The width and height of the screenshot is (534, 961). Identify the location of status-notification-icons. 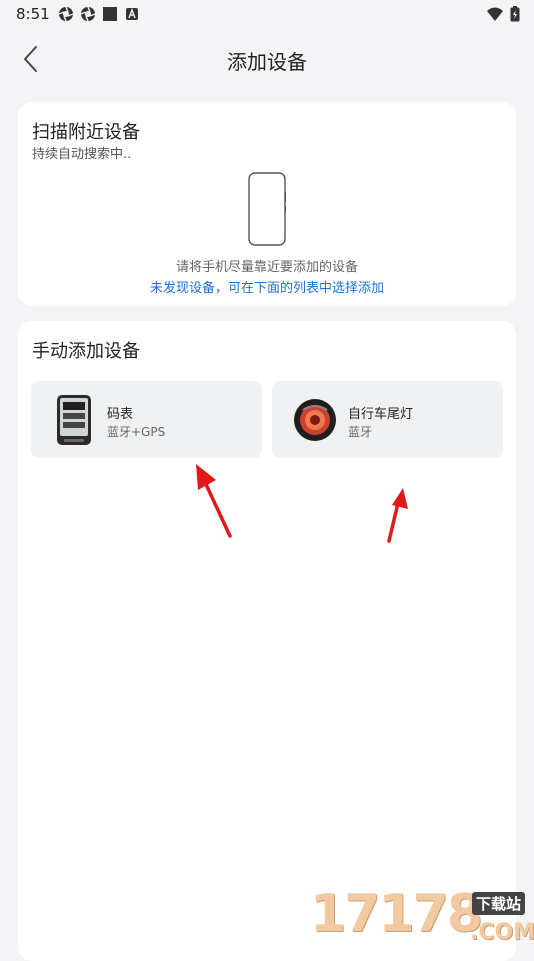
(99, 14).